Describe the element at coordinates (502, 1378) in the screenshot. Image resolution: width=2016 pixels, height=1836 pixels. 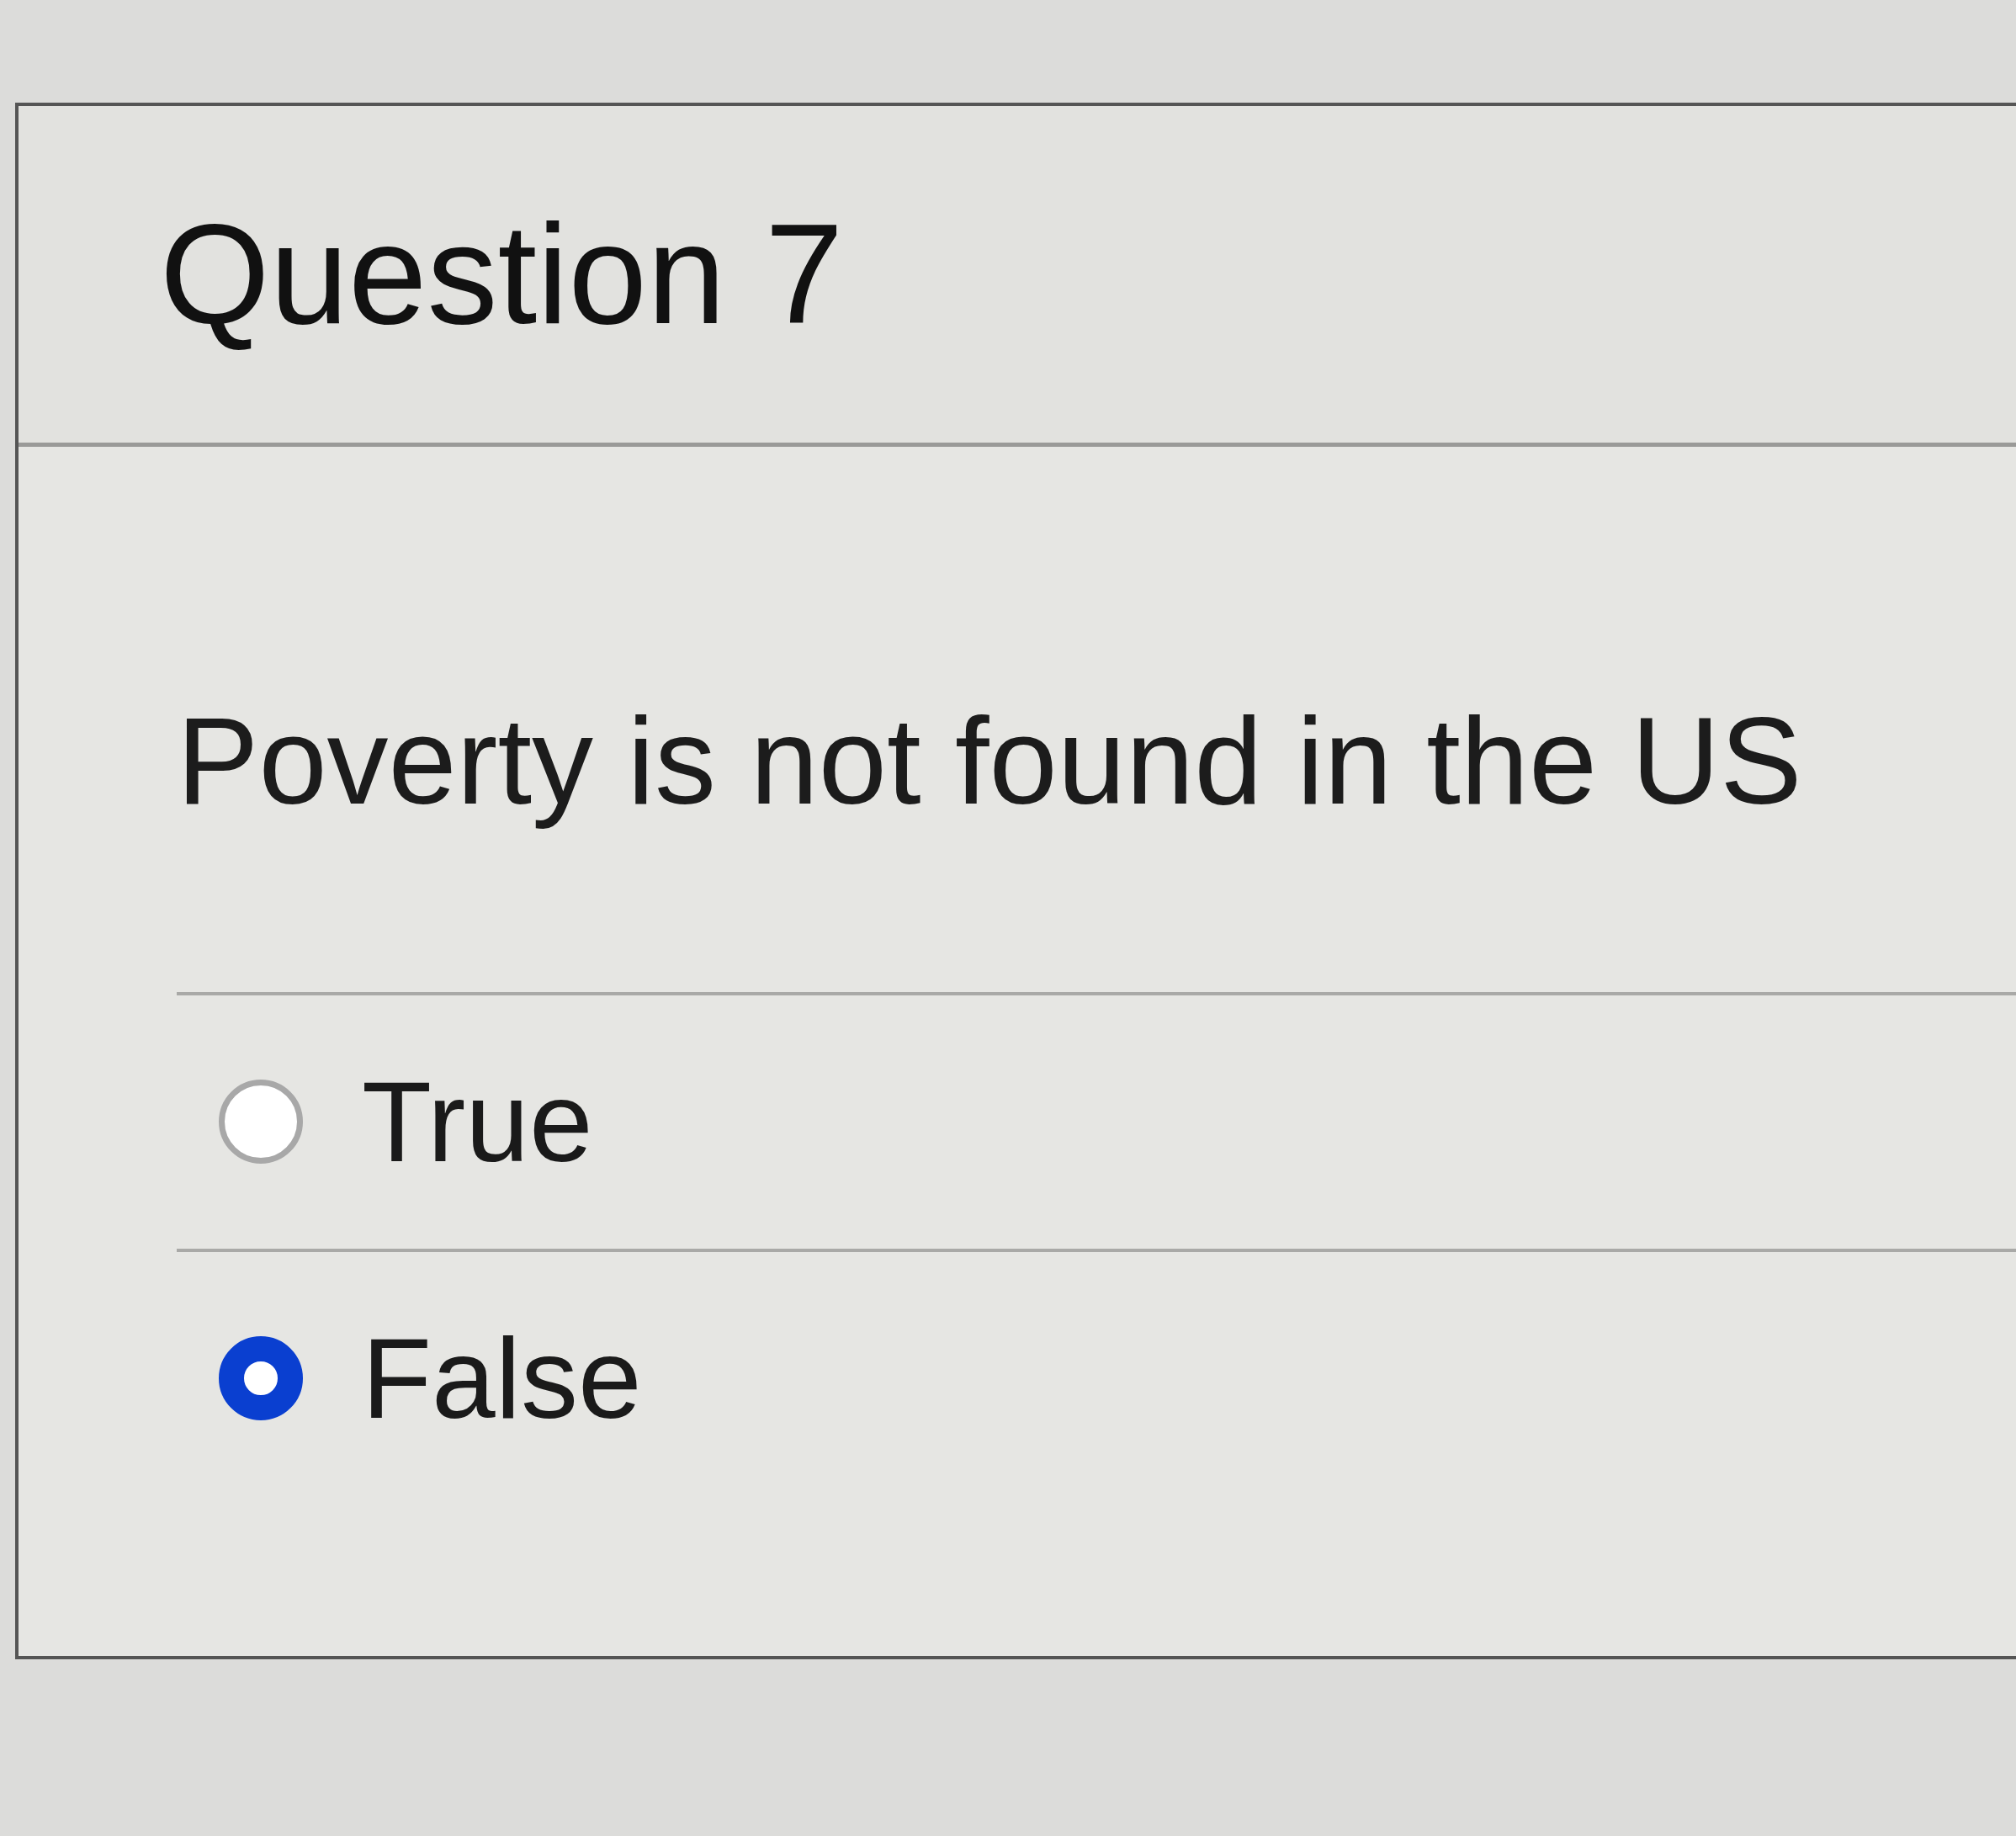
I see `option-label: False` at that location.